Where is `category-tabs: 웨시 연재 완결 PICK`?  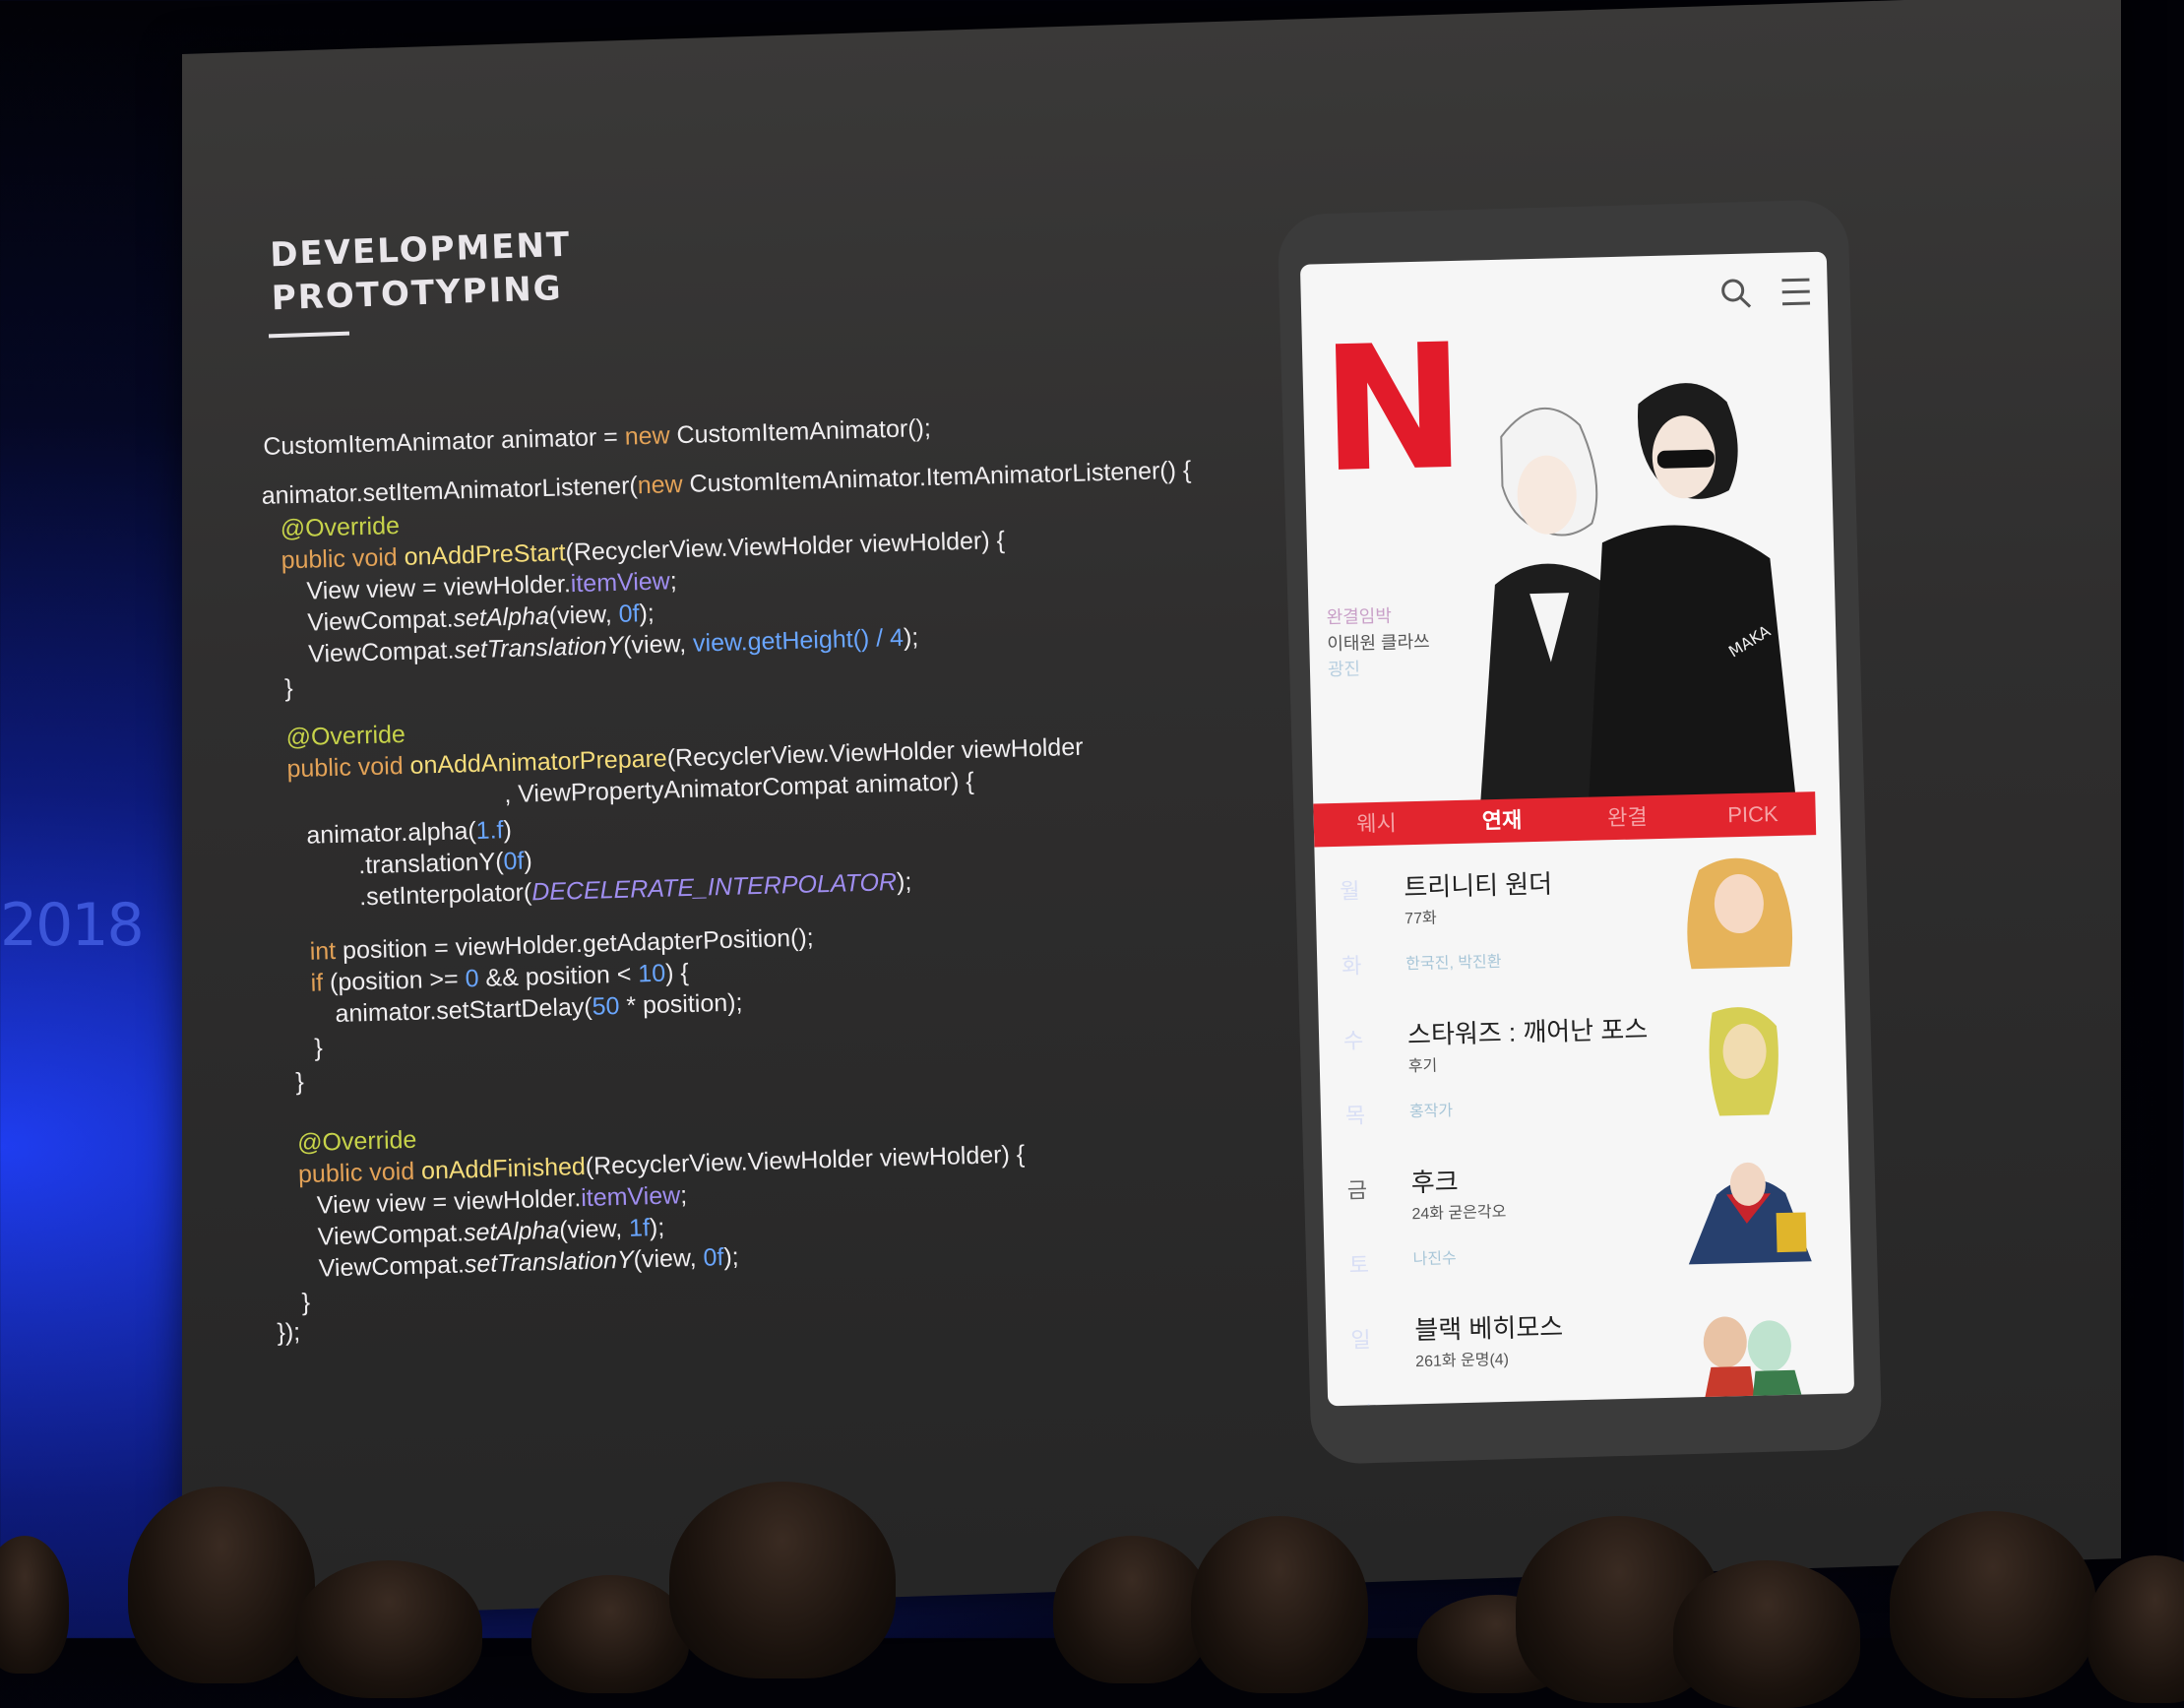
category-tabs: 웨시 연재 완결 PICK is located at coordinates (1565, 819).